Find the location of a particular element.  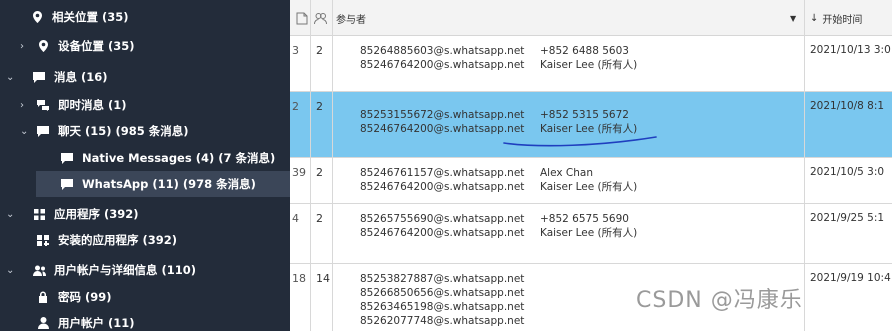

tree-item-label: 相关位置 (35) is located at coordinates (90, 17).